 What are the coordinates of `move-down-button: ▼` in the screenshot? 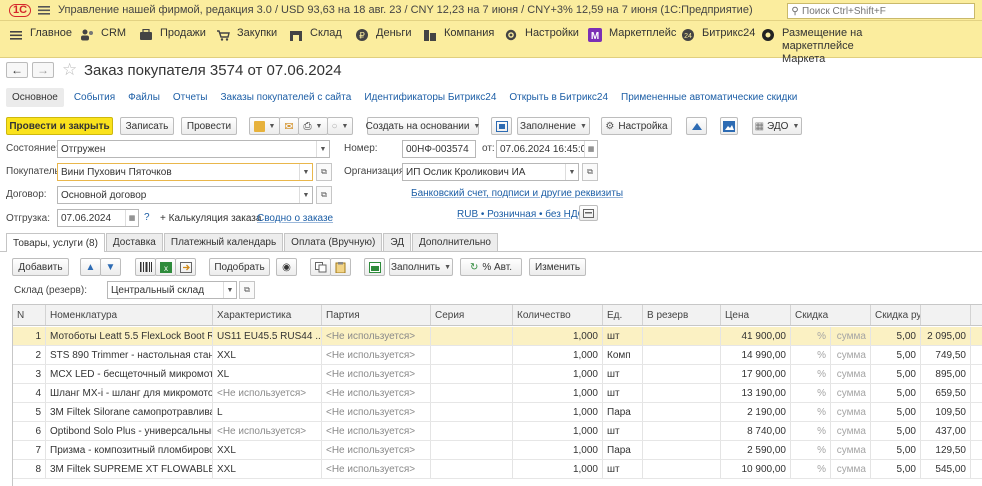 It's located at (110, 267).